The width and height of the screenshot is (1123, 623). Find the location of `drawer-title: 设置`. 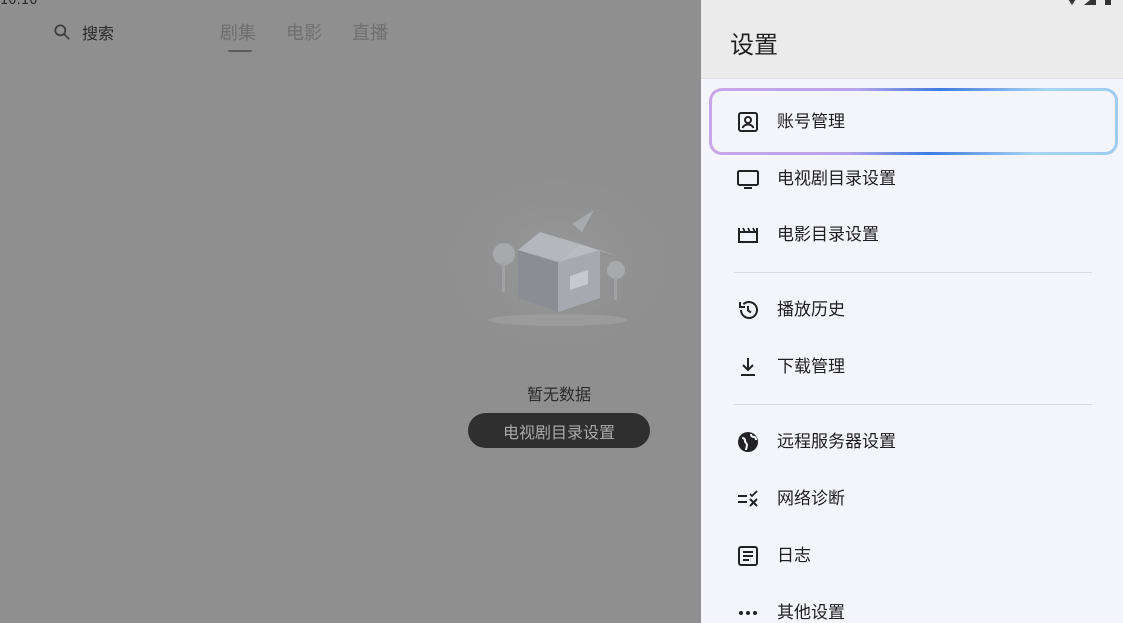

drawer-title: 设置 is located at coordinates (754, 45).